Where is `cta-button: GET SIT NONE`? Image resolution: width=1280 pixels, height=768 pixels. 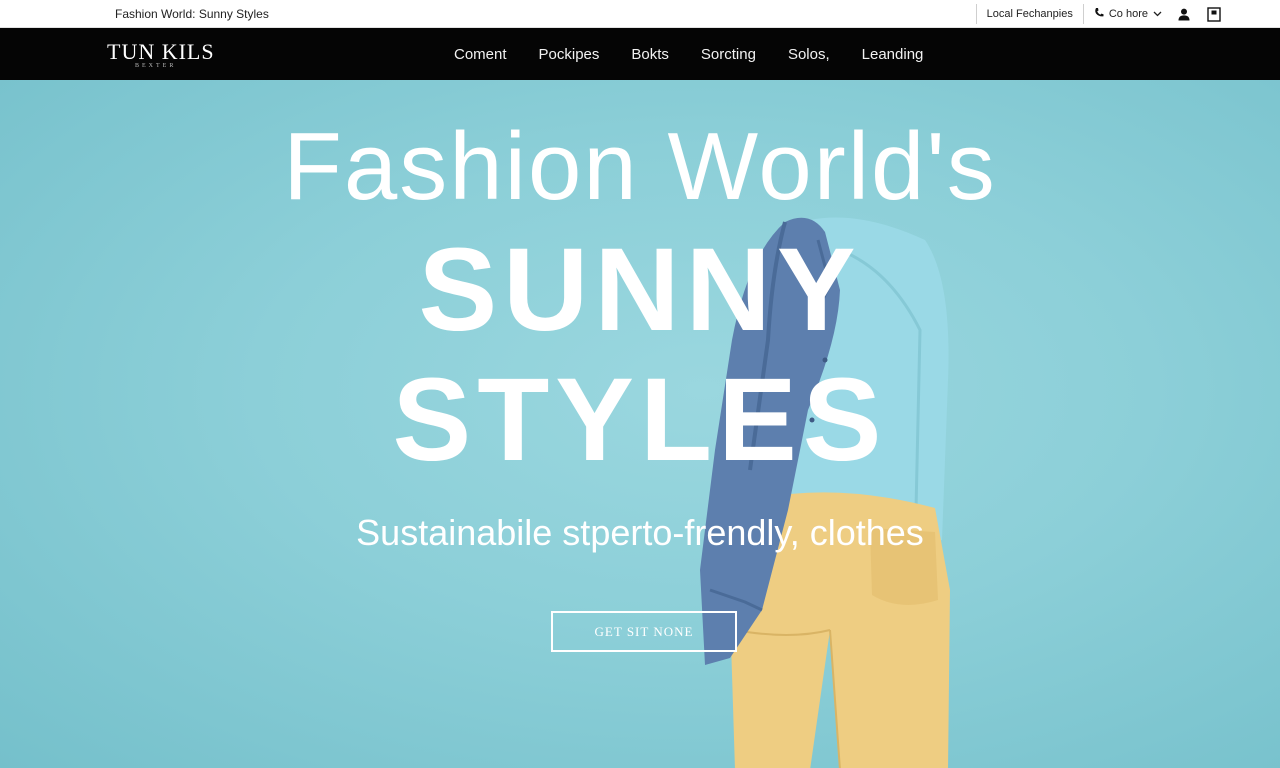 cta-button: GET SIT NONE is located at coordinates (644, 631).